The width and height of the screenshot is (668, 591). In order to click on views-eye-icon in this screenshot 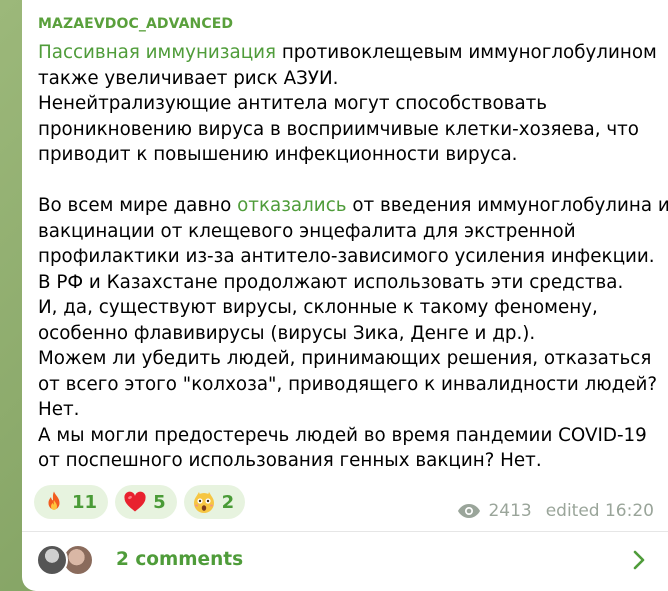, I will do `click(469, 511)`.